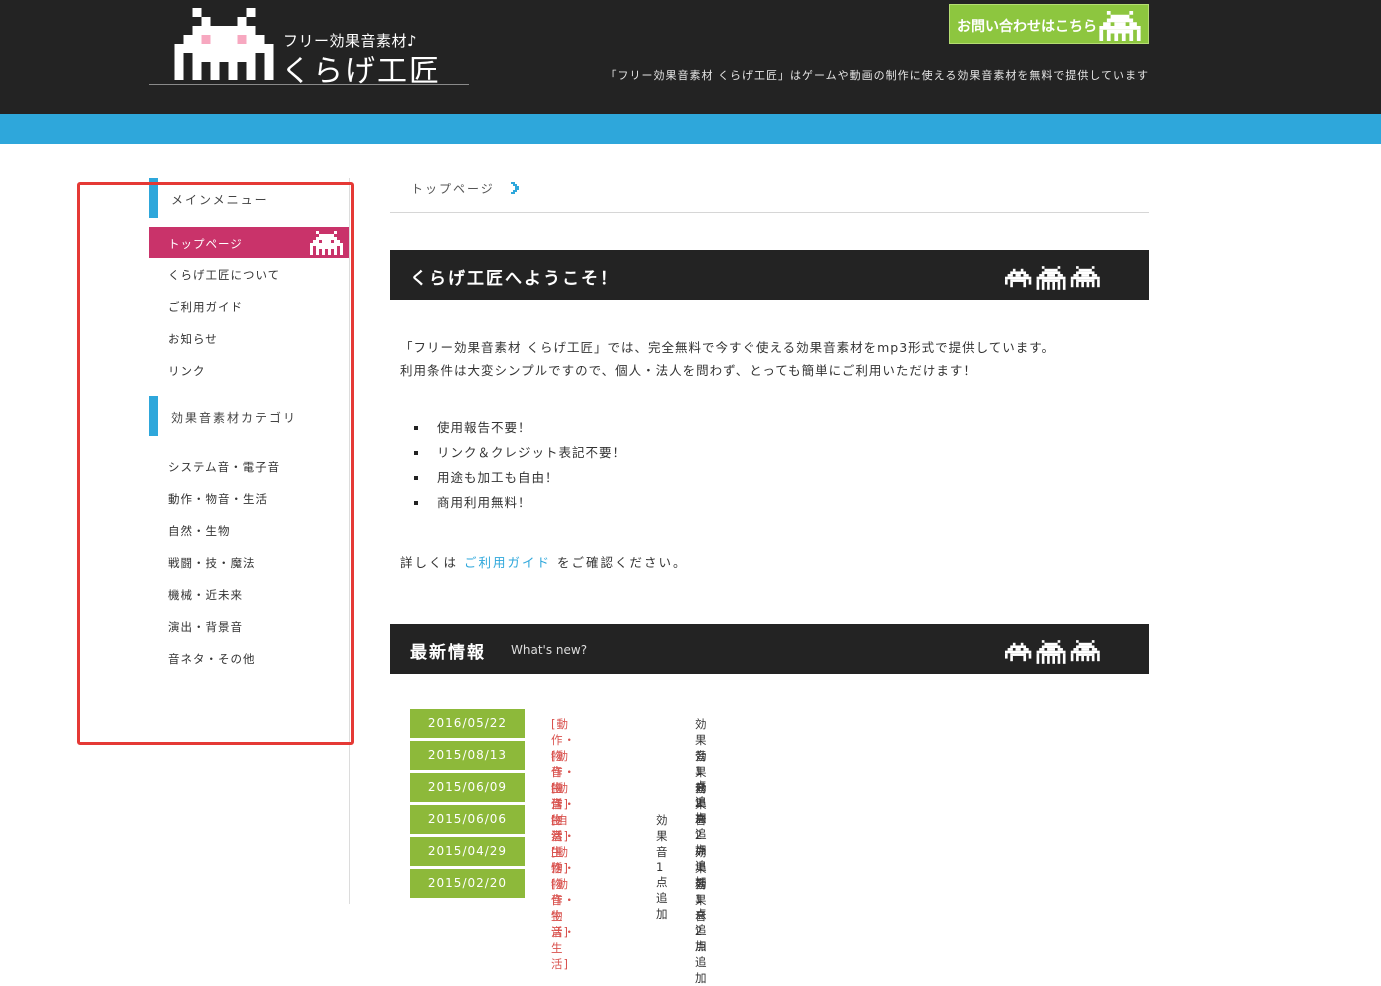  I want to click on invader-logo-icon, so click(224, 44).